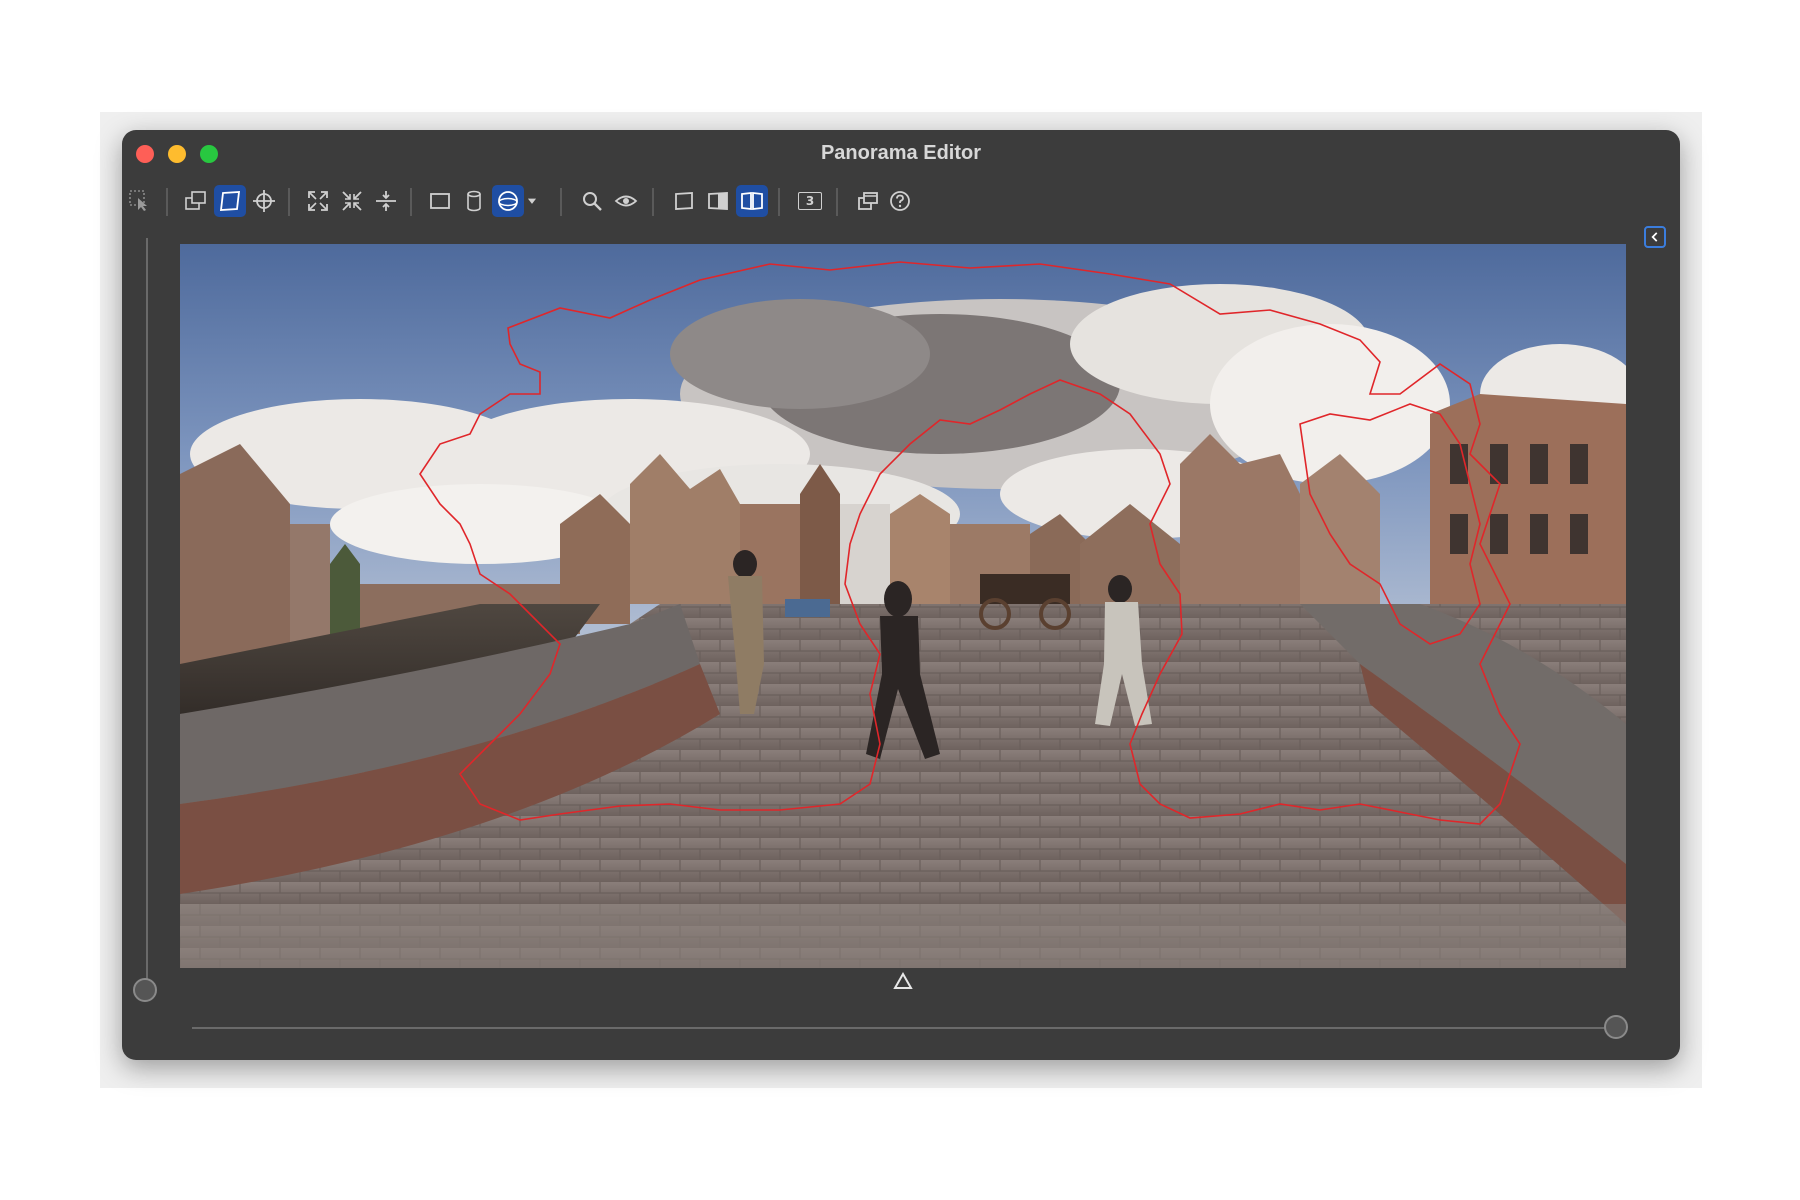 Image resolution: width=1800 pixels, height=1200 pixels. I want to click on layers-icon, so click(195, 200).